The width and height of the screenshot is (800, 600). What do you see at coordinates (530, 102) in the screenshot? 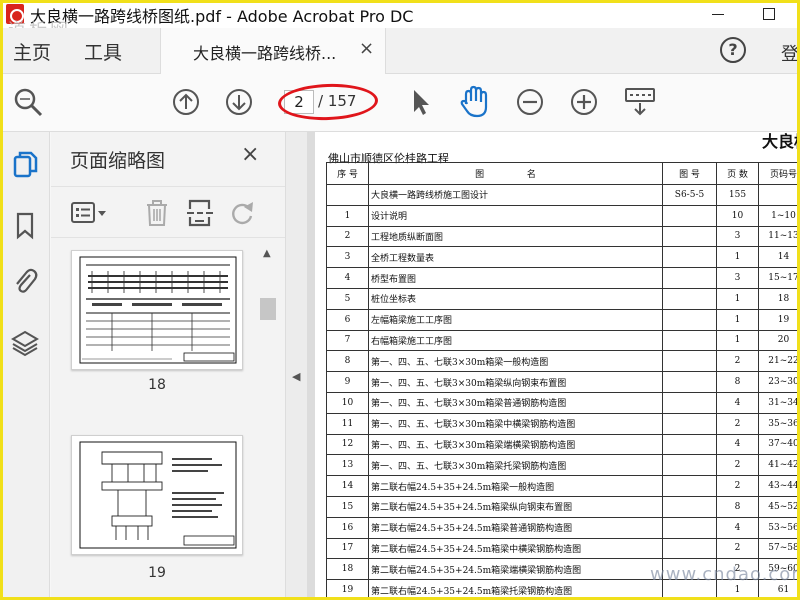
I see `zoom-out-icon` at bounding box center [530, 102].